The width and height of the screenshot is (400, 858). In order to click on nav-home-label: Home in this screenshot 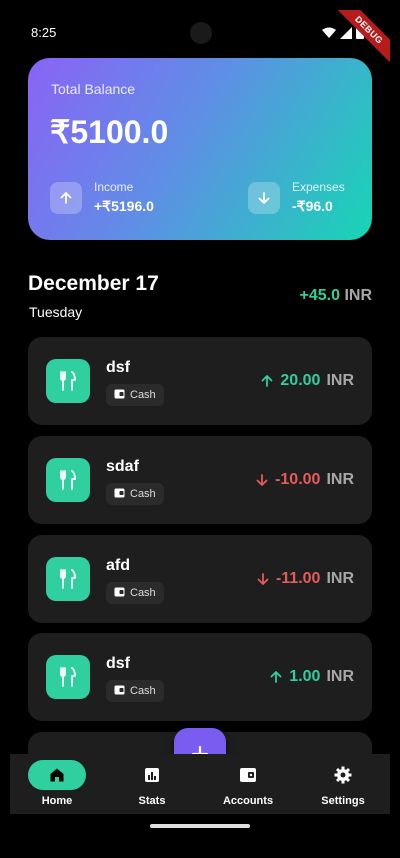, I will do `click(57, 801)`.